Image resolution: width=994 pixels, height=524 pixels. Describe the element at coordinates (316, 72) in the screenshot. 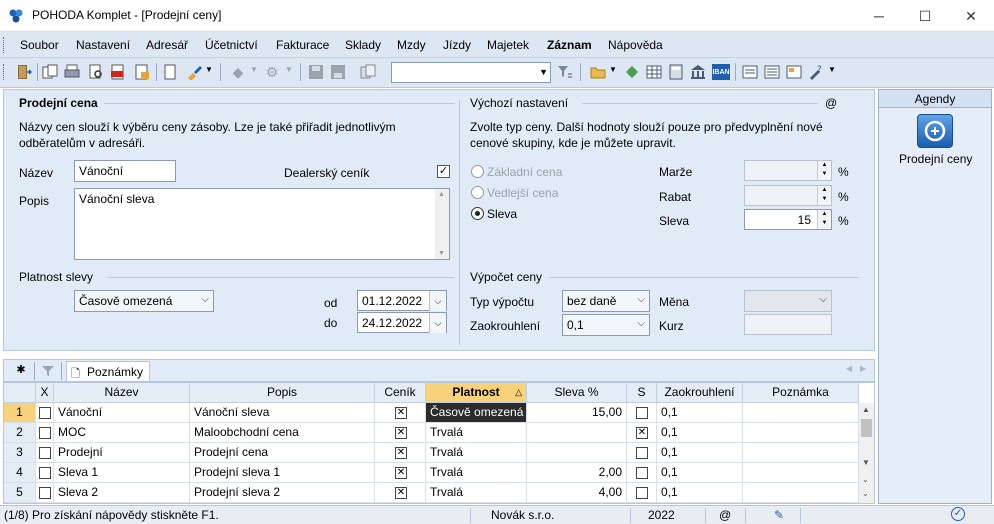

I see `save-icon` at that location.